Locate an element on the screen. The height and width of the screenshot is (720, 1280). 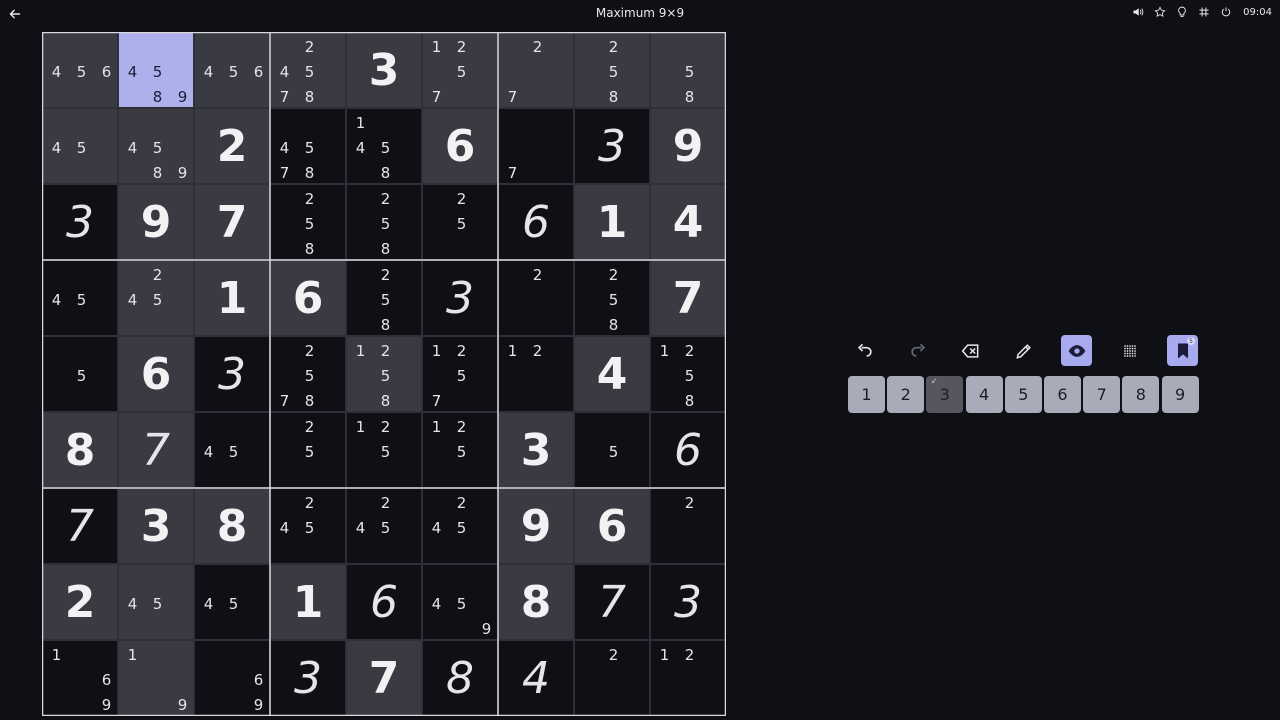
cell-r1-c6: 12 57 is located at coordinates (460, 70).